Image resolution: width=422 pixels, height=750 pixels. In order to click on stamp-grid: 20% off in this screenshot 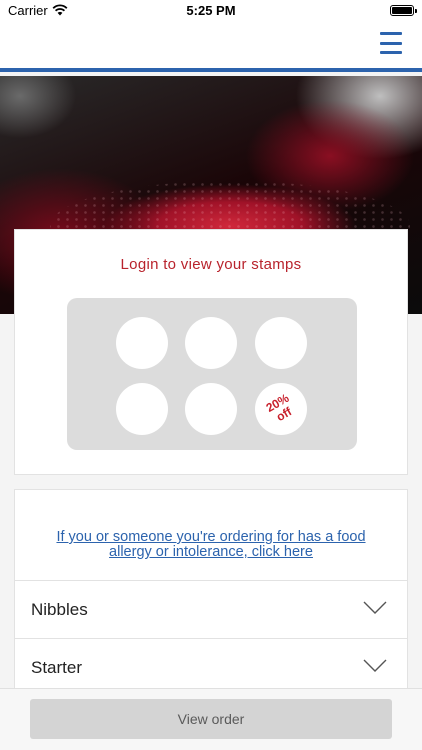, I will do `click(212, 374)`.